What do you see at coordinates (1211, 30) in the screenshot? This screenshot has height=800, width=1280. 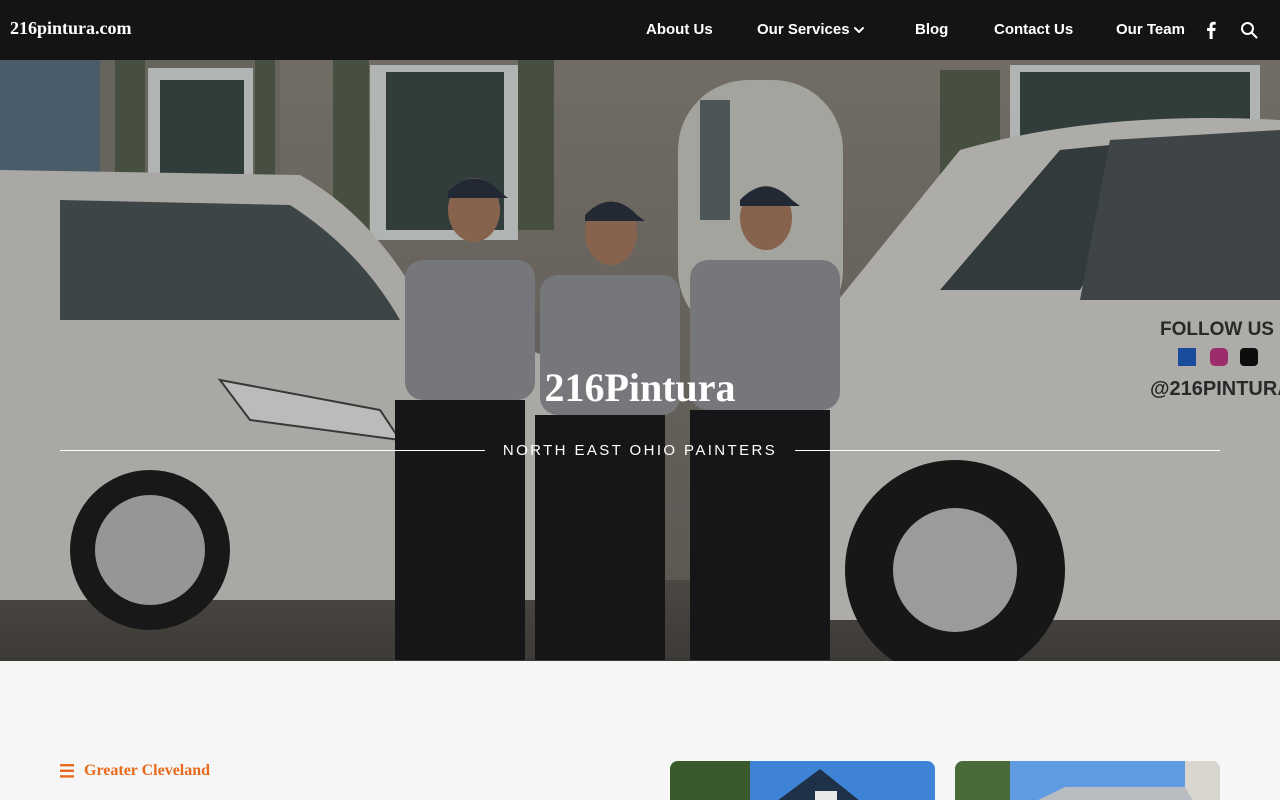 I see `facebook-icon` at bounding box center [1211, 30].